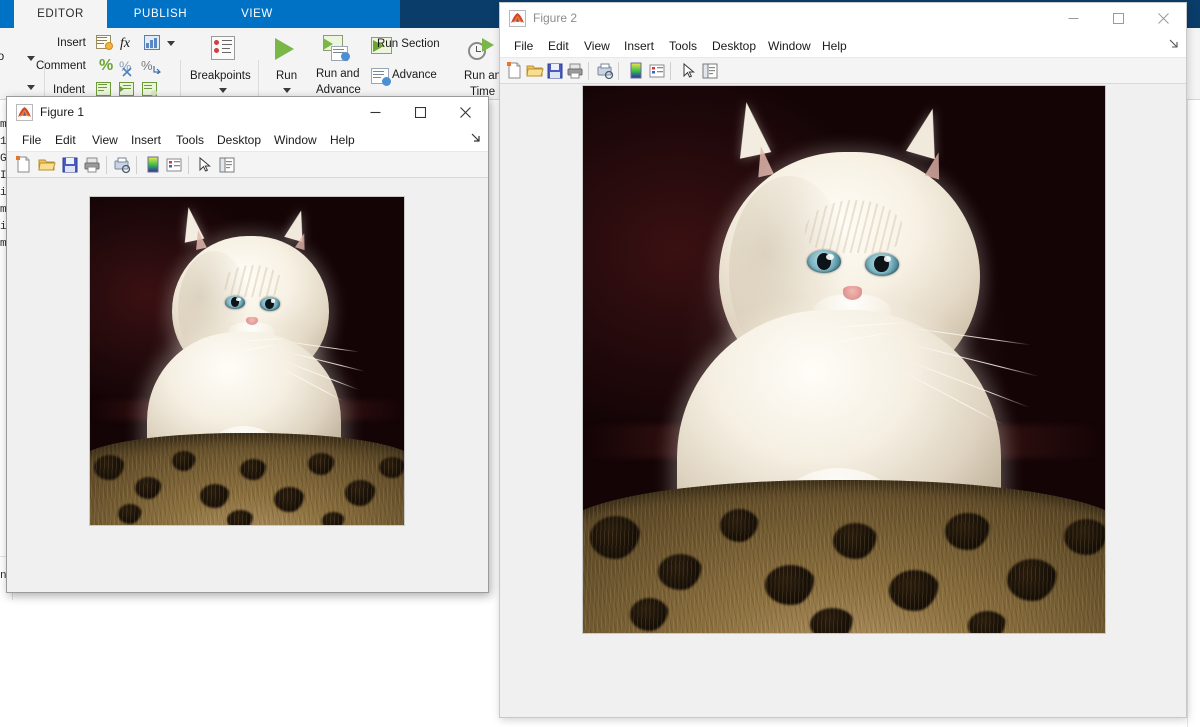 The image size is (1200, 727). I want to click on run-and-advance-label-2: Advance, so click(338, 90).